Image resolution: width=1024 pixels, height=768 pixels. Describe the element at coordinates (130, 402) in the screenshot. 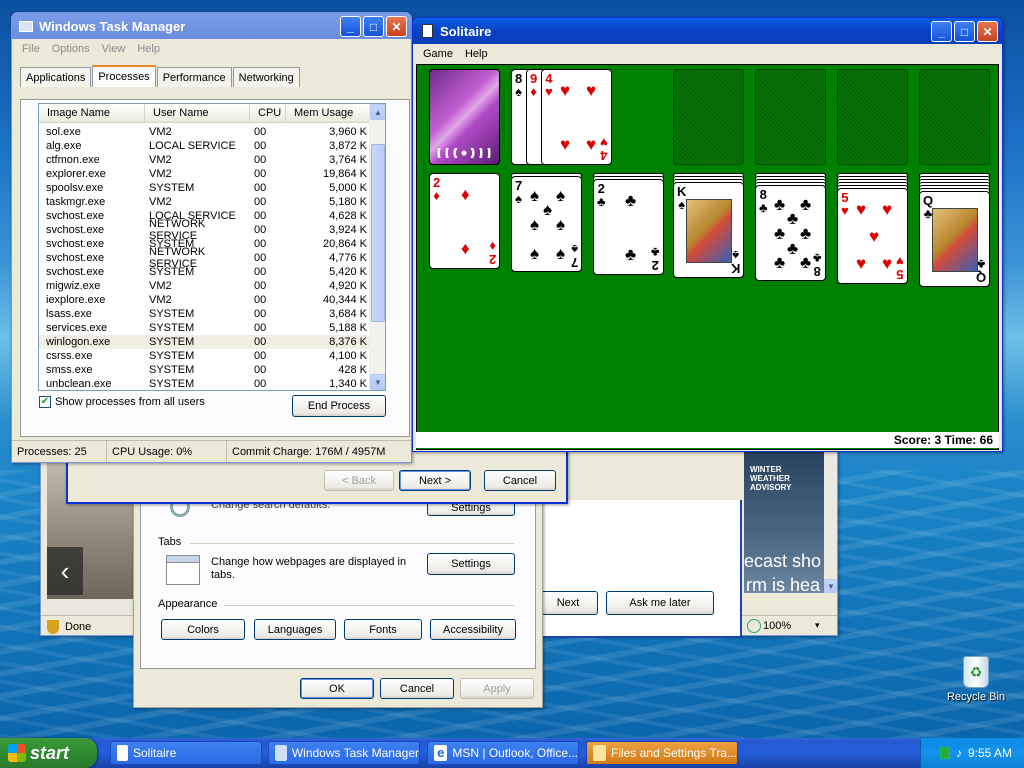

I see `show-all-users-label: Show processes from all users` at that location.